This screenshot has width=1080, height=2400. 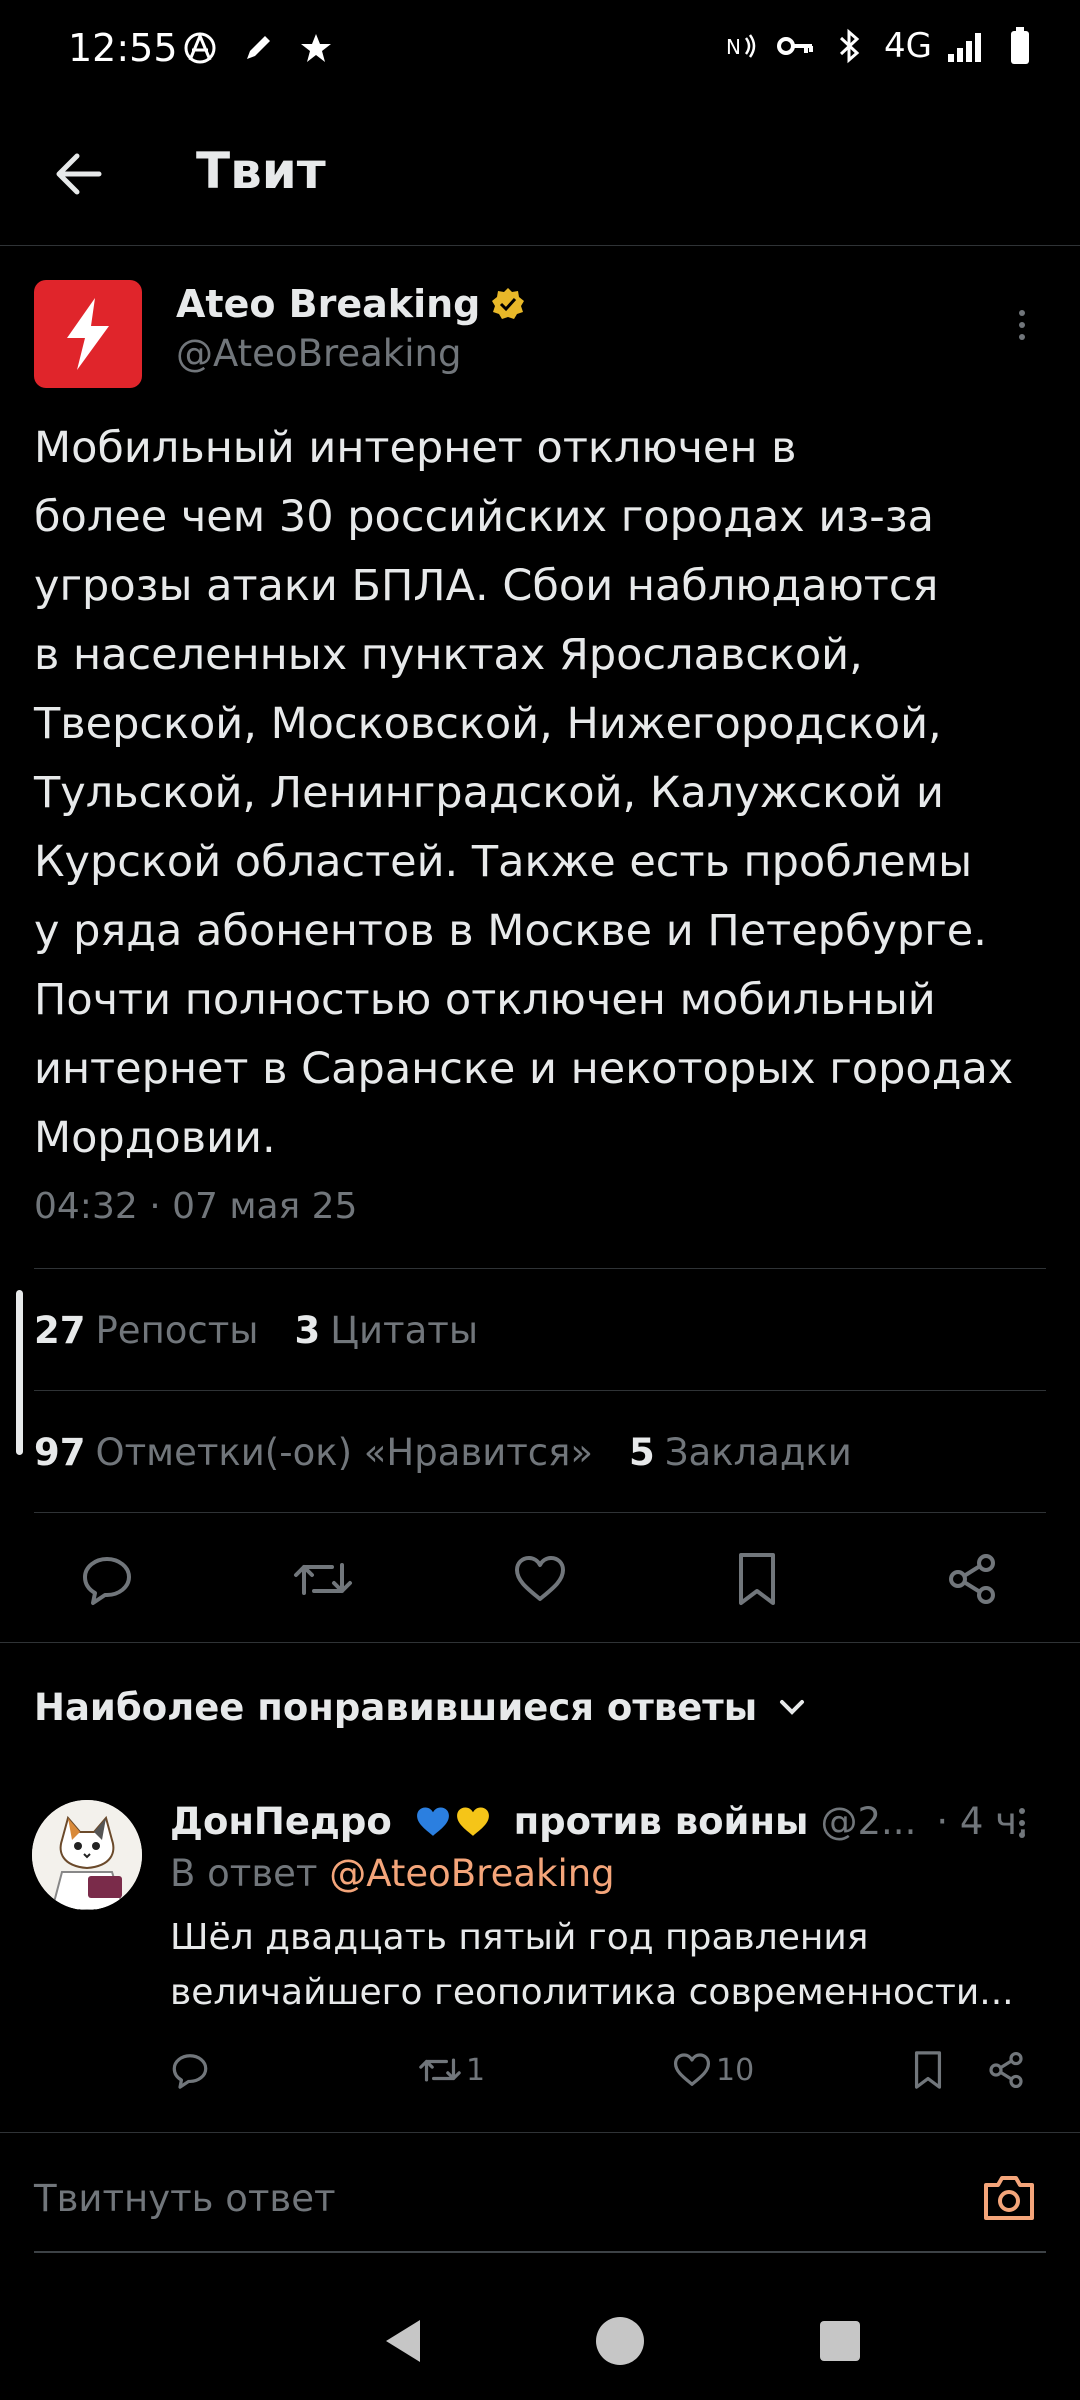 What do you see at coordinates (540, 2340) in the screenshot?
I see `system-nav-bar` at bounding box center [540, 2340].